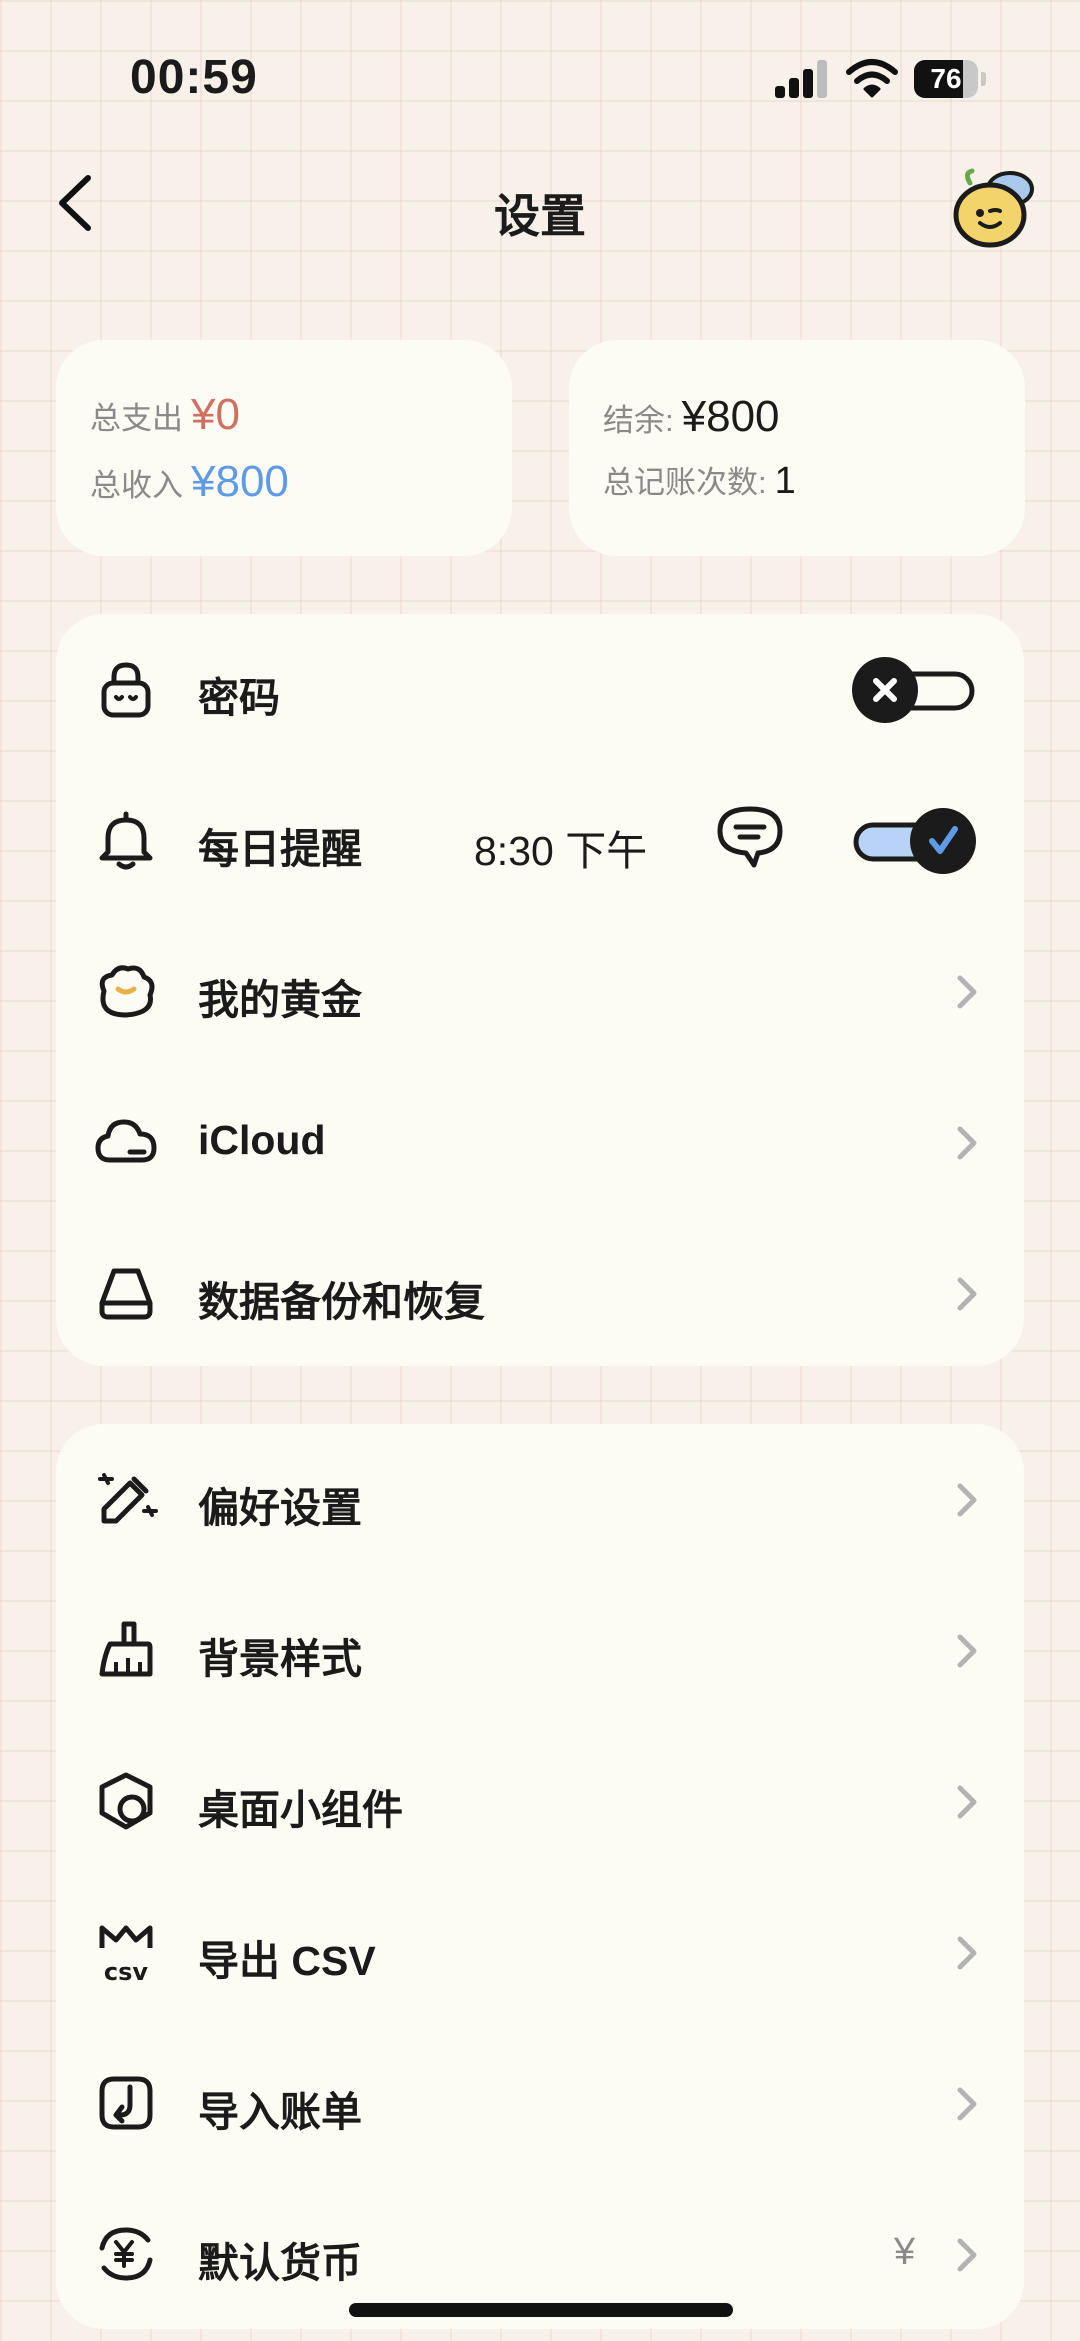  Describe the element at coordinates (280, 849) in the screenshot. I see `daily-reminder-label: 每日提醒` at that location.